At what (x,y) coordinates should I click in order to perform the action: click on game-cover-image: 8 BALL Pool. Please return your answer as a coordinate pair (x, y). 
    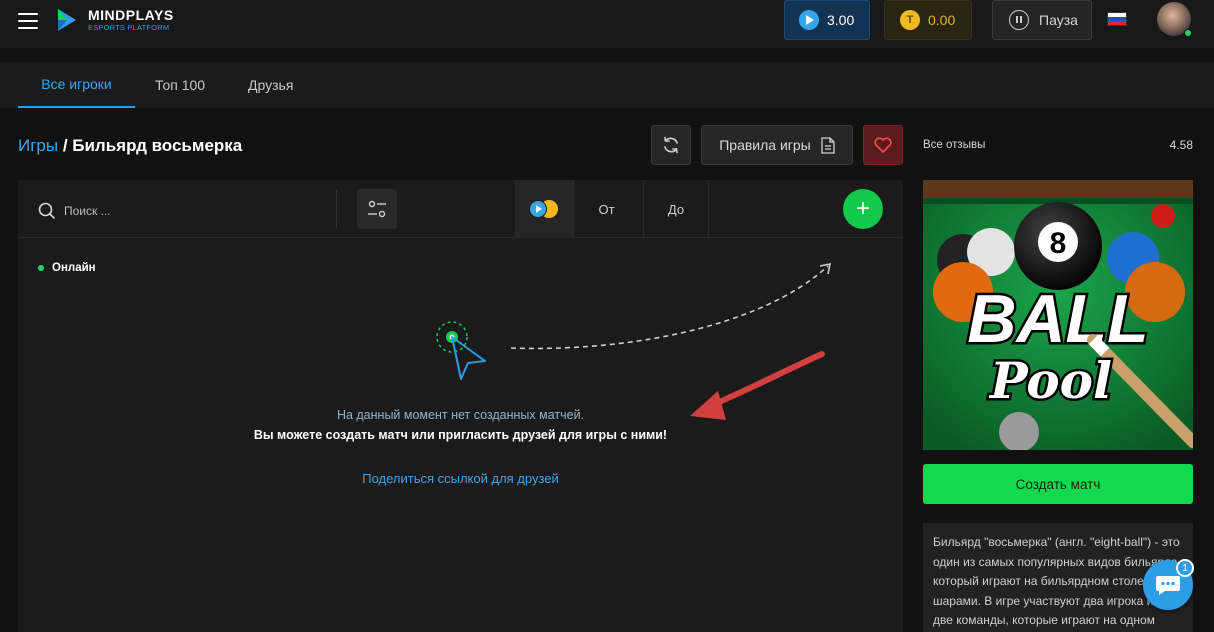
    Looking at the image, I should click on (1058, 315).